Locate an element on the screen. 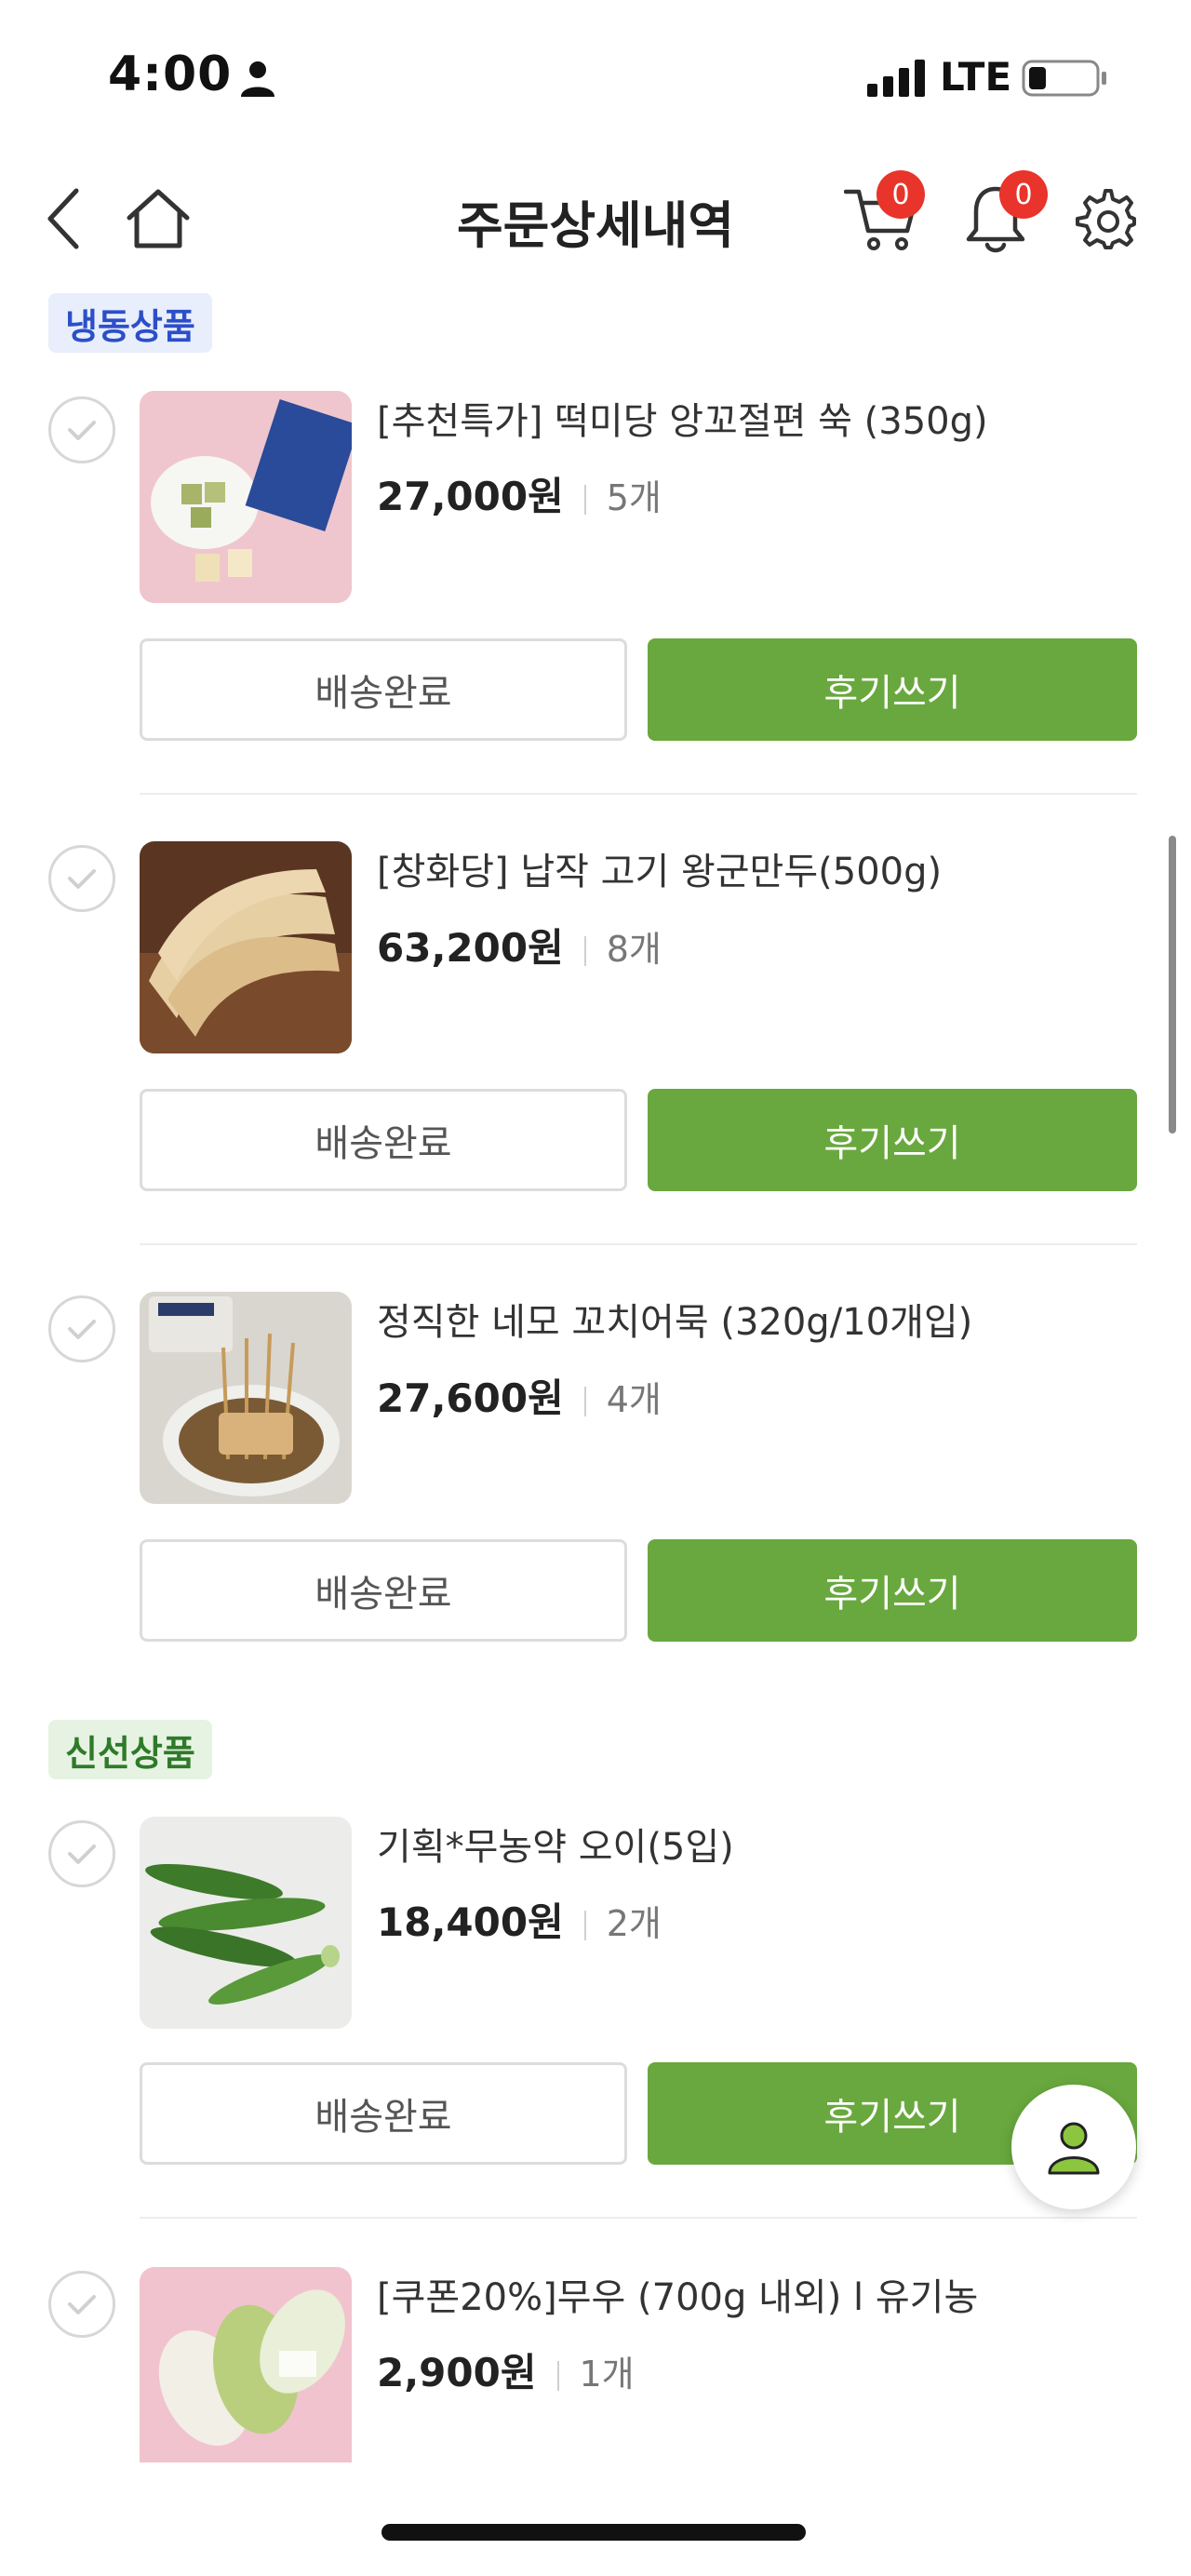 The height and width of the screenshot is (2576, 1191). radish-photo is located at coordinates (246, 2364).